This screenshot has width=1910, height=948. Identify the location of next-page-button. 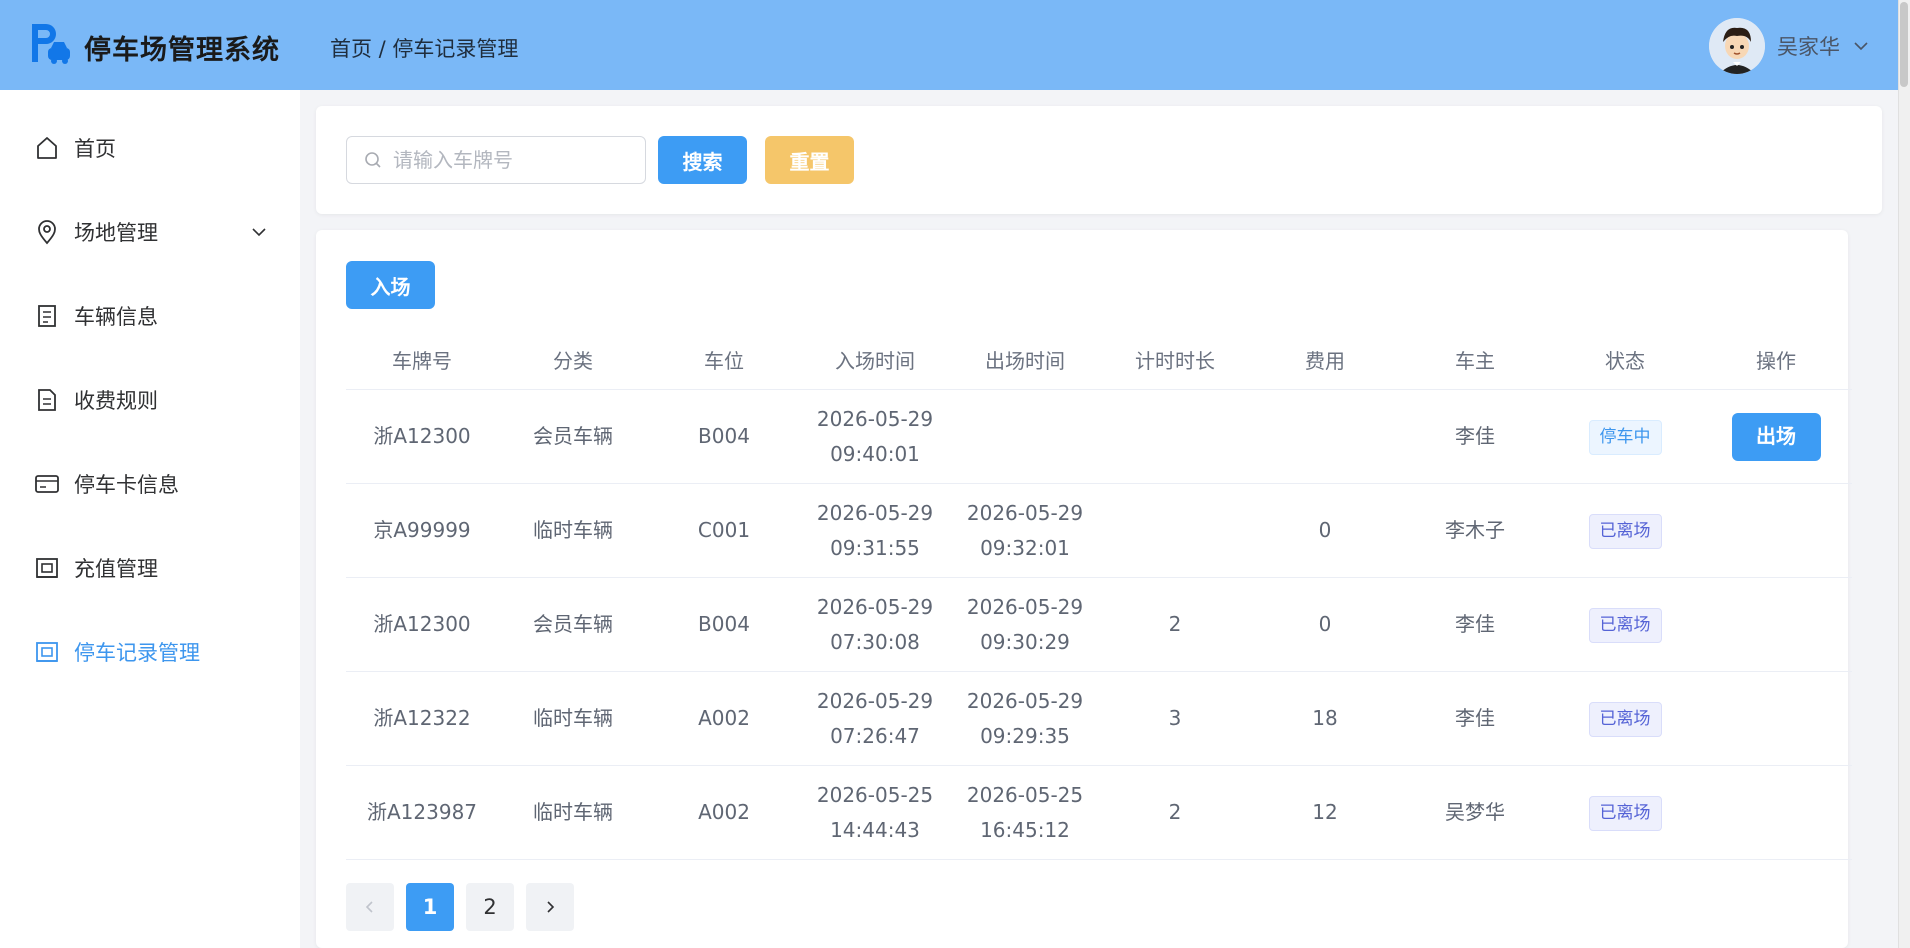
(550, 907).